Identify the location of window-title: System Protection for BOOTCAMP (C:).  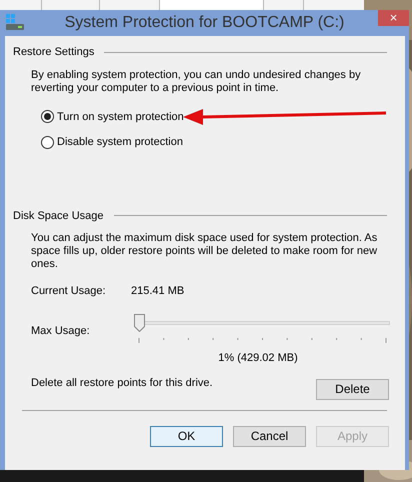
(204, 23).